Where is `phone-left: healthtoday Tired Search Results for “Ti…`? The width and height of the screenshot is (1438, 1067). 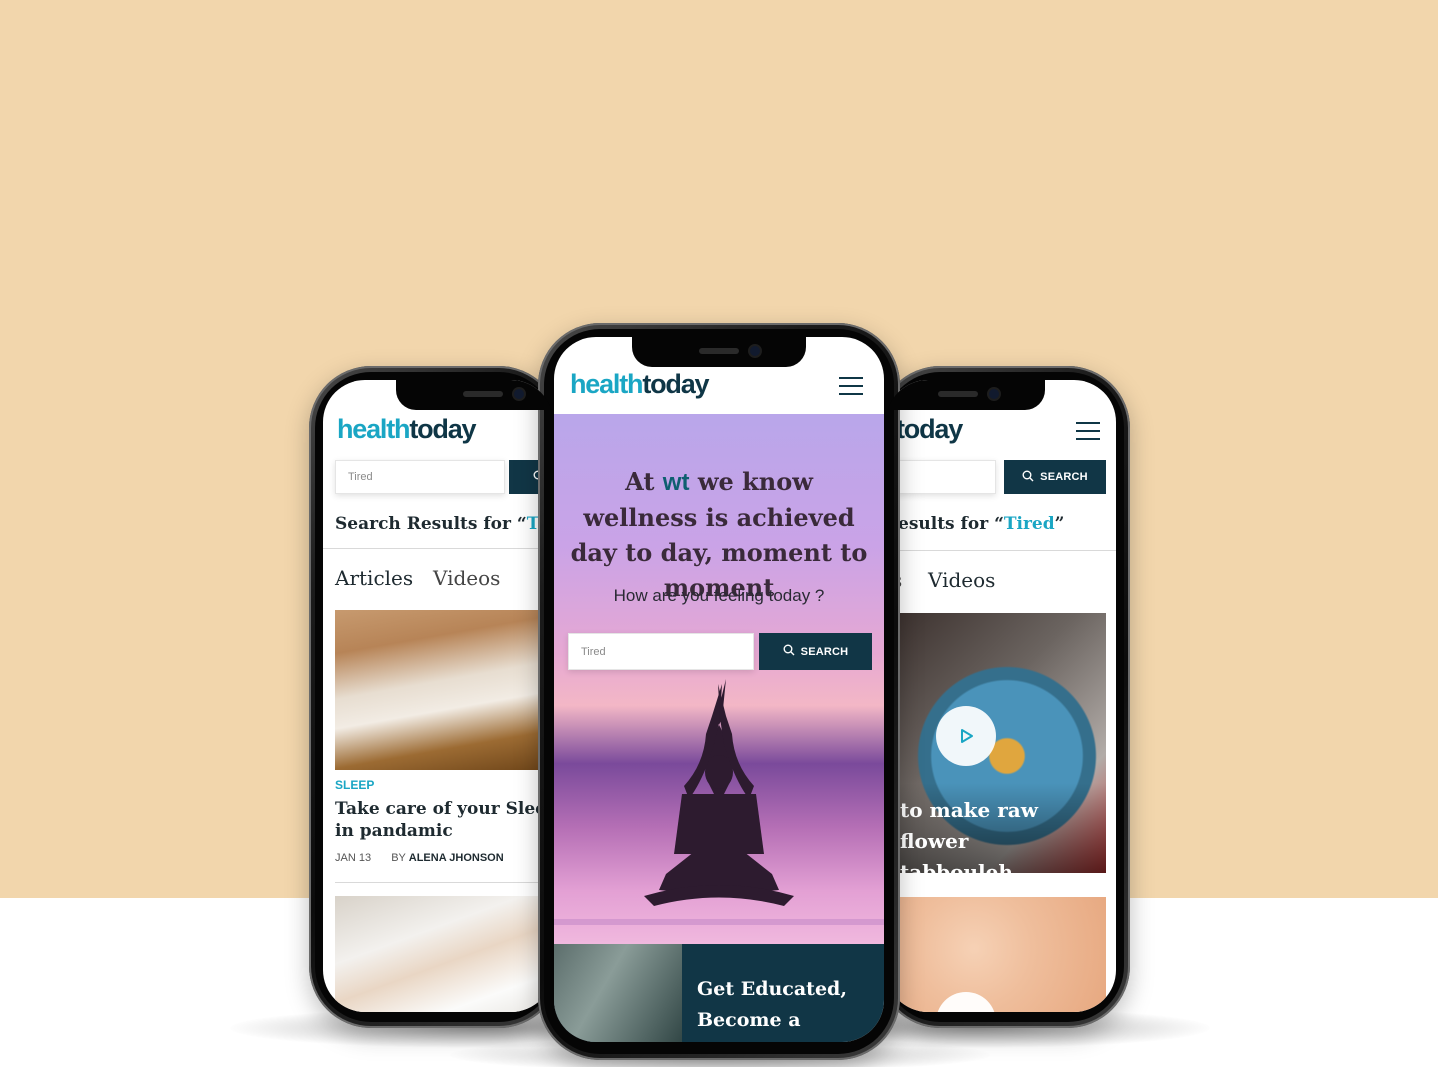
phone-left: healthtoday Tired Search Results for “Ti… is located at coordinates (435, 697).